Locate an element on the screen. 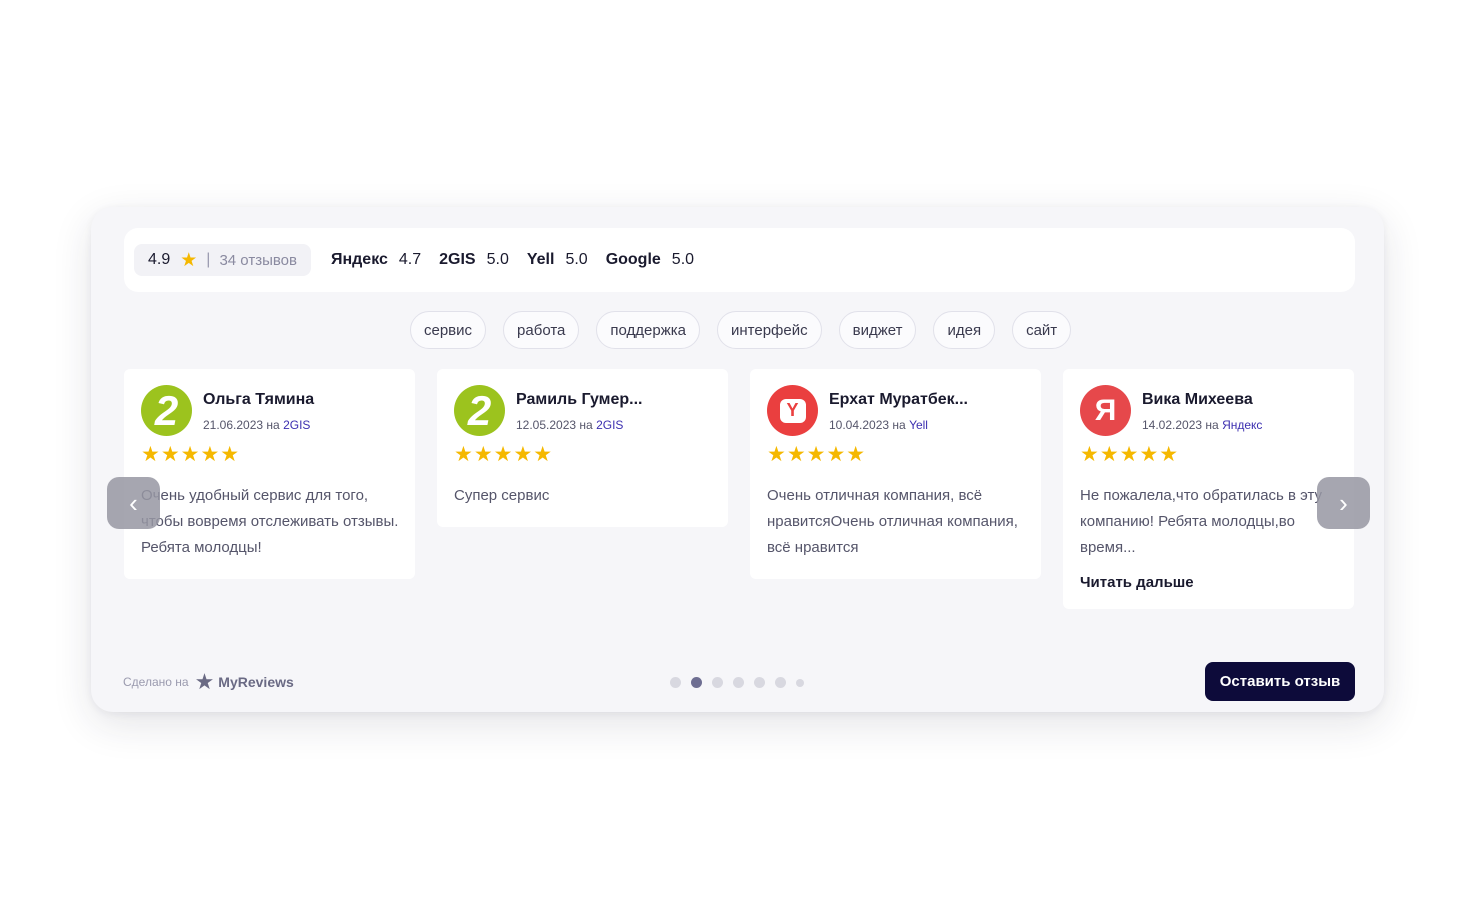 The width and height of the screenshot is (1475, 917). avatar-glyph: Я is located at coordinates (1105, 410).